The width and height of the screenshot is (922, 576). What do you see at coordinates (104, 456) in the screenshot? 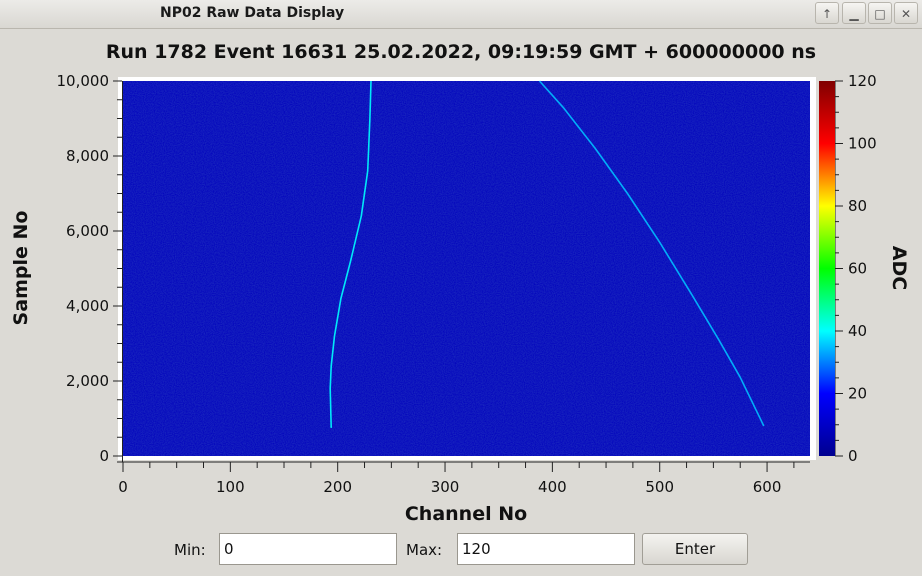
I see `y-tick-label: 0` at bounding box center [104, 456].